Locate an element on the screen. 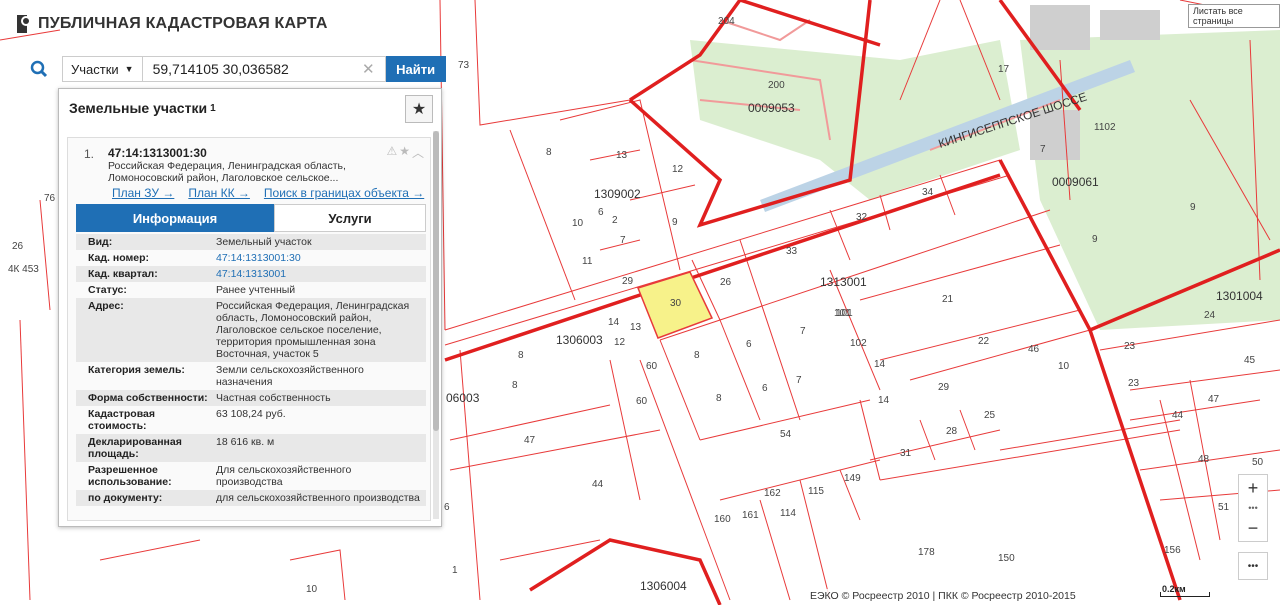 The image size is (1280, 605). property-value: Земельный участок is located at coordinates (264, 242).